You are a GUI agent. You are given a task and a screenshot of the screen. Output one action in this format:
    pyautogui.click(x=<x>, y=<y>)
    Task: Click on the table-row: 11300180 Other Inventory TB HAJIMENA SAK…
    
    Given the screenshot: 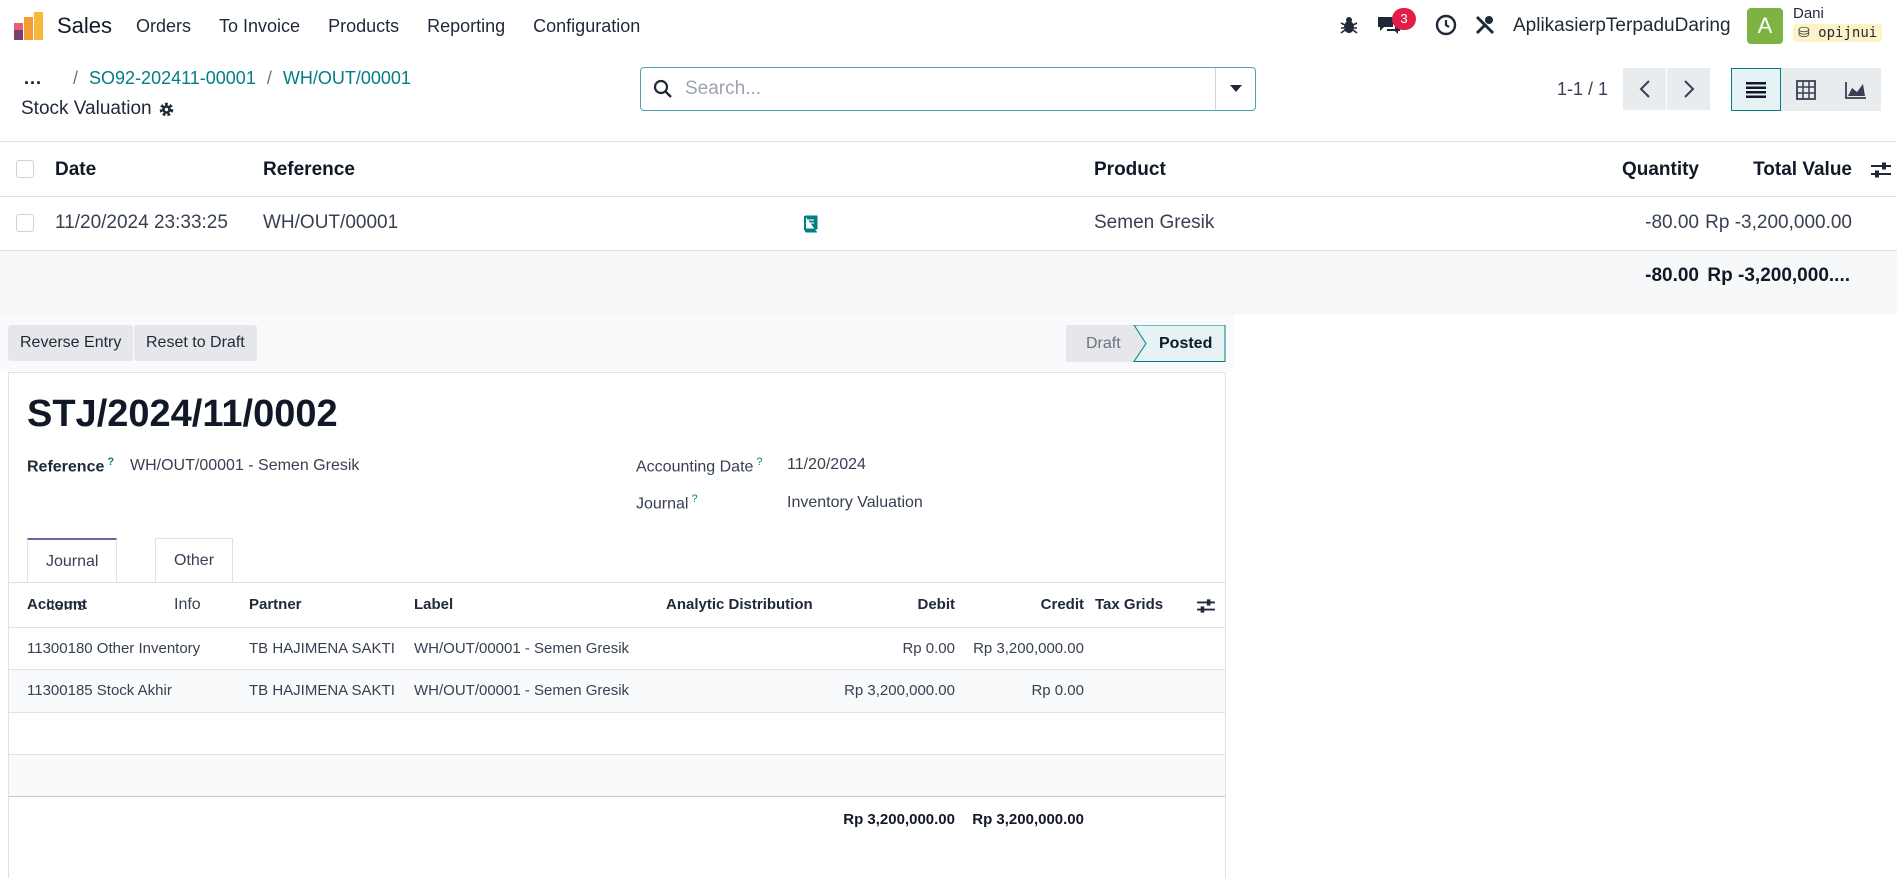 What is the action you would take?
    pyautogui.click(x=617, y=649)
    